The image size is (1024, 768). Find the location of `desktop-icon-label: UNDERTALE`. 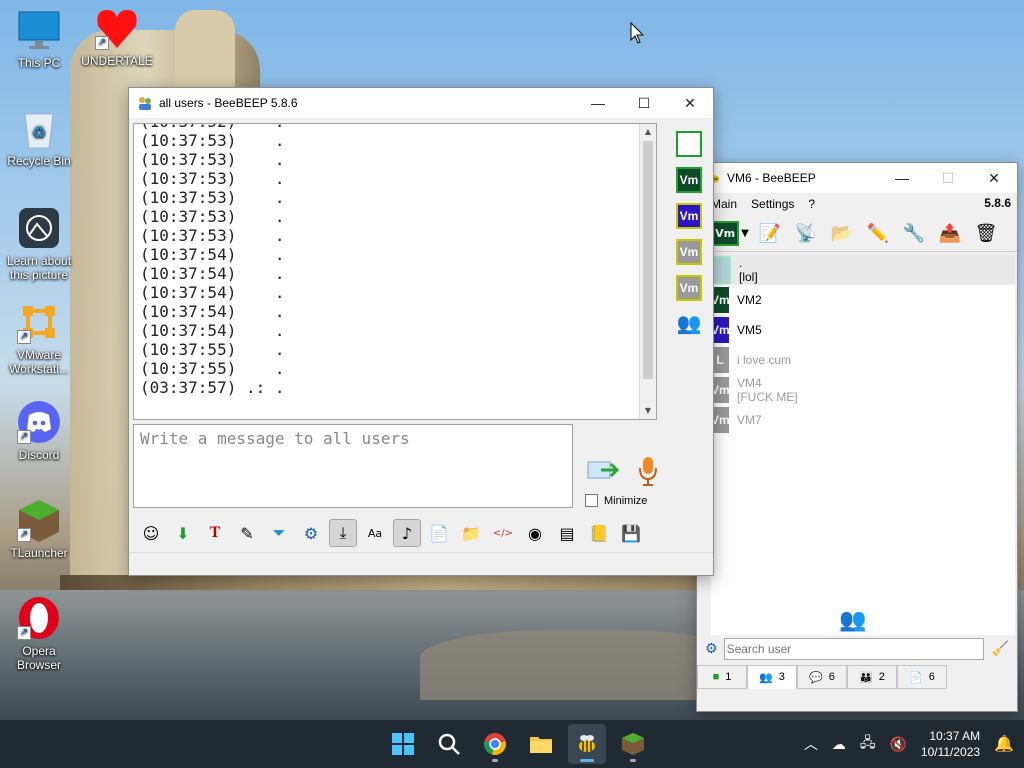

desktop-icon-label: UNDERTALE is located at coordinates (117, 61).